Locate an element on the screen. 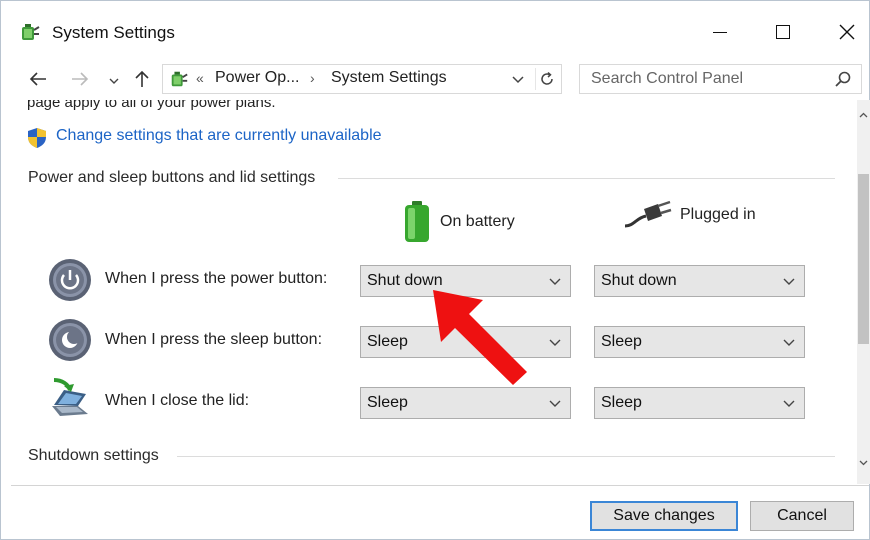 The width and height of the screenshot is (870, 540). on-battery-label: On battery is located at coordinates (477, 221).